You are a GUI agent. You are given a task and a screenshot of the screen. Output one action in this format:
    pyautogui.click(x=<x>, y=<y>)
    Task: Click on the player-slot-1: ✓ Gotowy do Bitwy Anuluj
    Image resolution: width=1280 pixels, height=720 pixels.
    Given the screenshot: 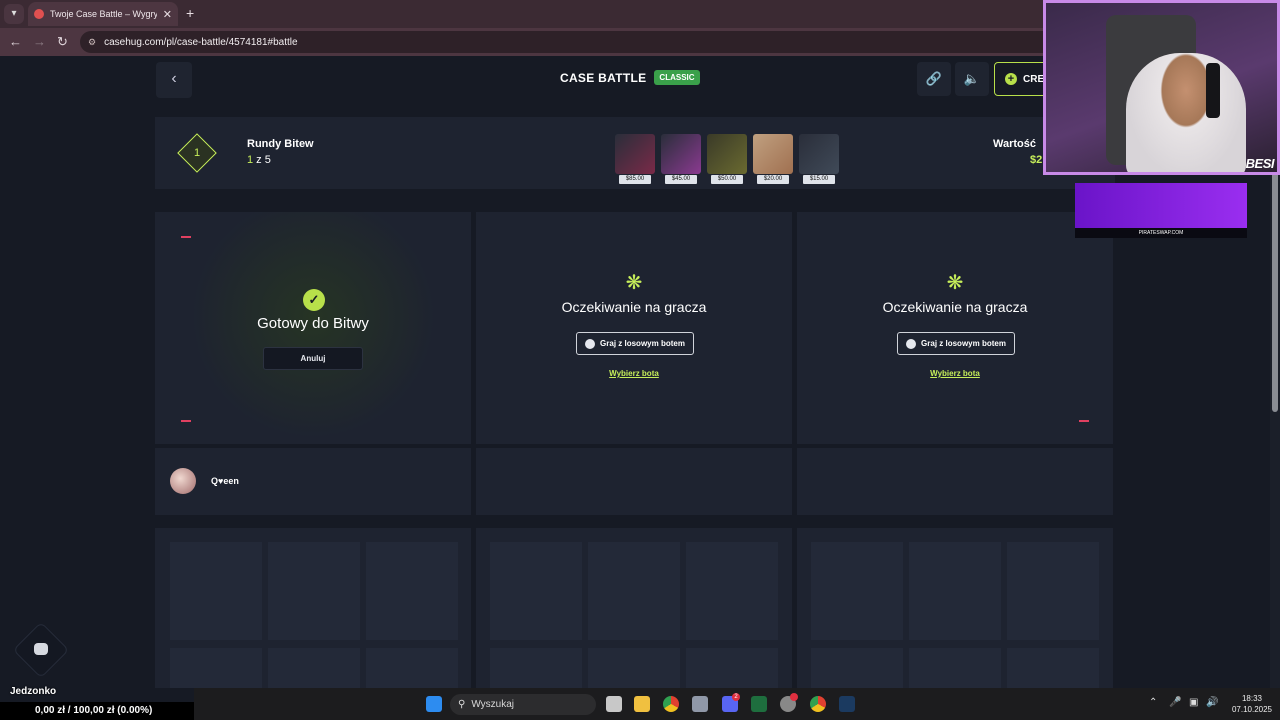 What is the action you would take?
    pyautogui.click(x=313, y=328)
    